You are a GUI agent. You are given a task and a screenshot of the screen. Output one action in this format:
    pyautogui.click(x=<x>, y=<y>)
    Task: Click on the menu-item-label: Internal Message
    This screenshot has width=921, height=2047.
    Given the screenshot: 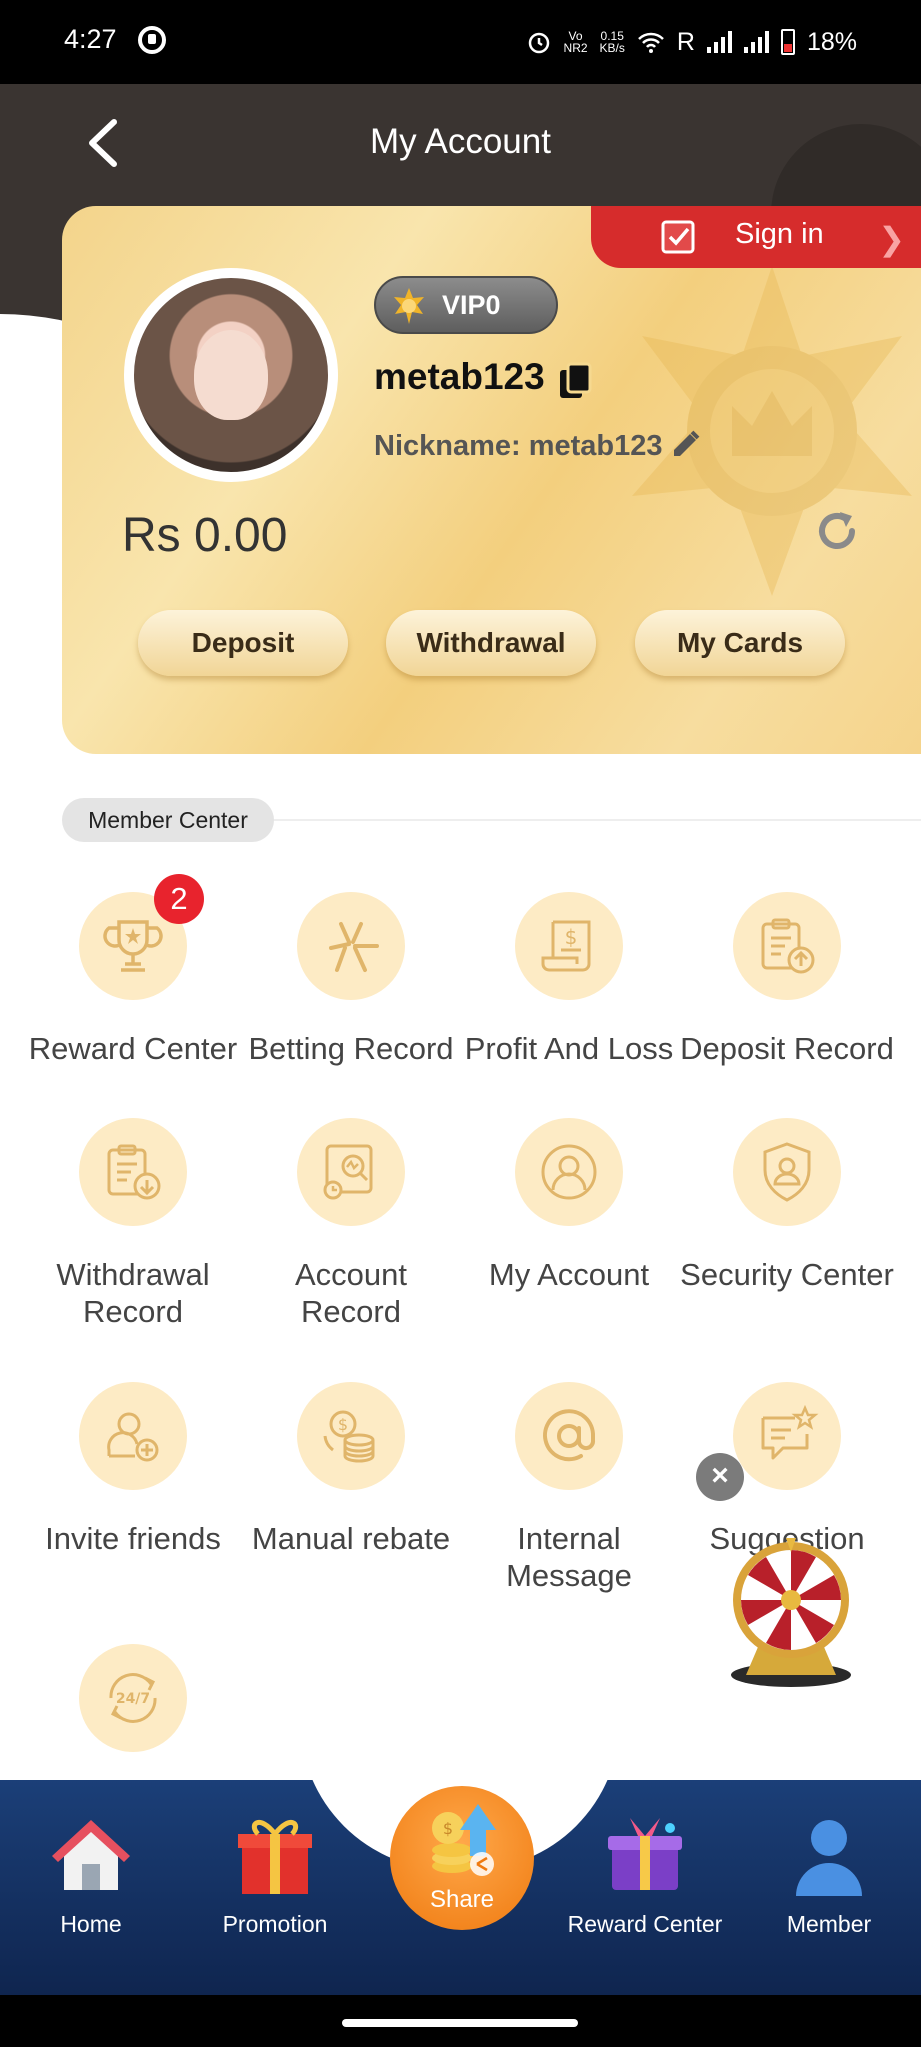 What is the action you would take?
    pyautogui.click(x=569, y=1557)
    